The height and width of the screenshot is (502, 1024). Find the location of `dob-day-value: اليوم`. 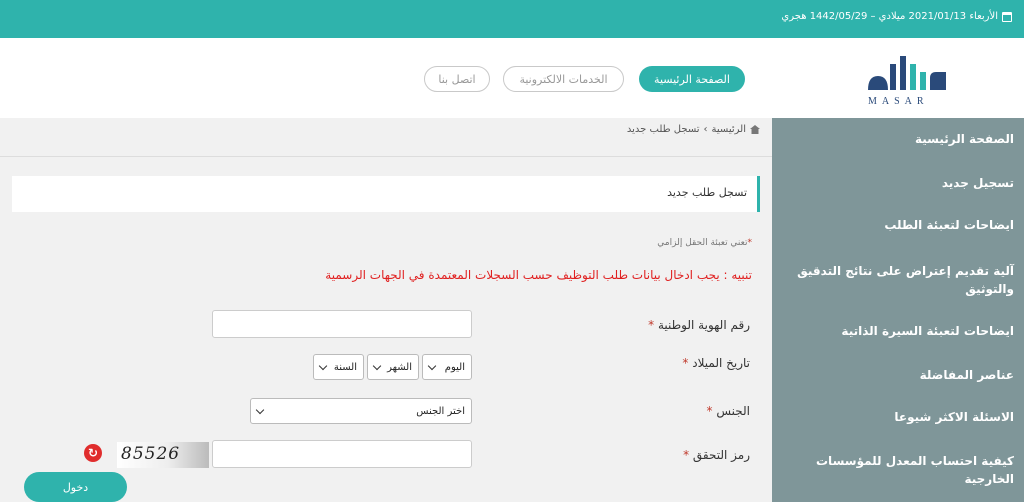

dob-day-value: اليوم is located at coordinates (454, 367).